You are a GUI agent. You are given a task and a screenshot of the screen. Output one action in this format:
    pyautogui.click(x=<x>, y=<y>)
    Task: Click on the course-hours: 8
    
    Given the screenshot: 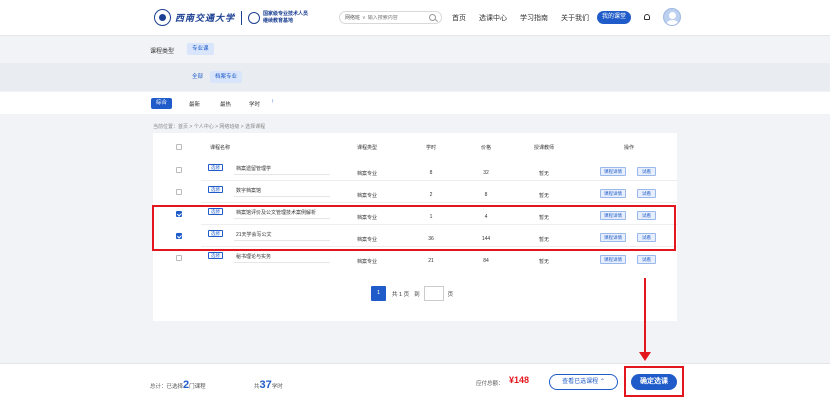 What is the action you would take?
    pyautogui.click(x=431, y=173)
    